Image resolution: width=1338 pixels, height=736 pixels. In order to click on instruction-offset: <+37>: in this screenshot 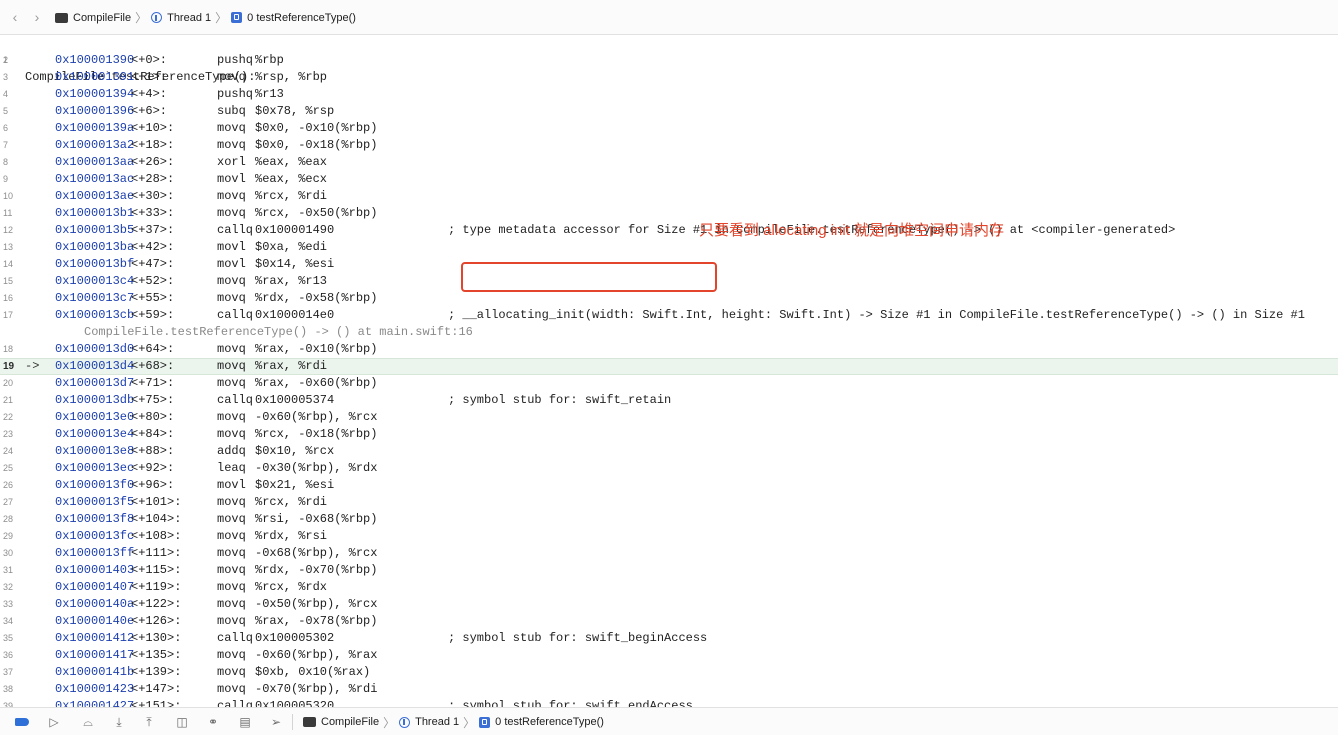, I will do `click(153, 230)`.